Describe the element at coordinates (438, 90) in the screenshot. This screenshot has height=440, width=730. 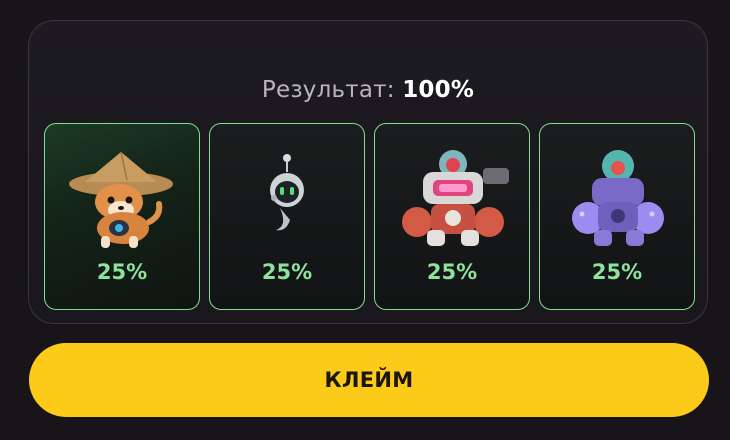
I see `result-value: 100%` at that location.